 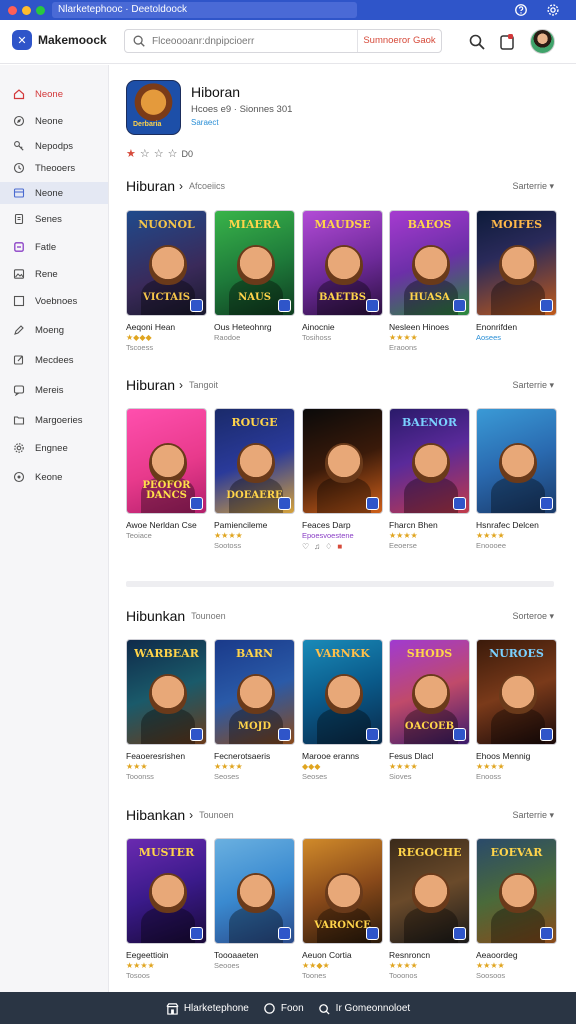 What do you see at coordinates (317, 546) in the screenshot?
I see `action-icon: ♫` at bounding box center [317, 546].